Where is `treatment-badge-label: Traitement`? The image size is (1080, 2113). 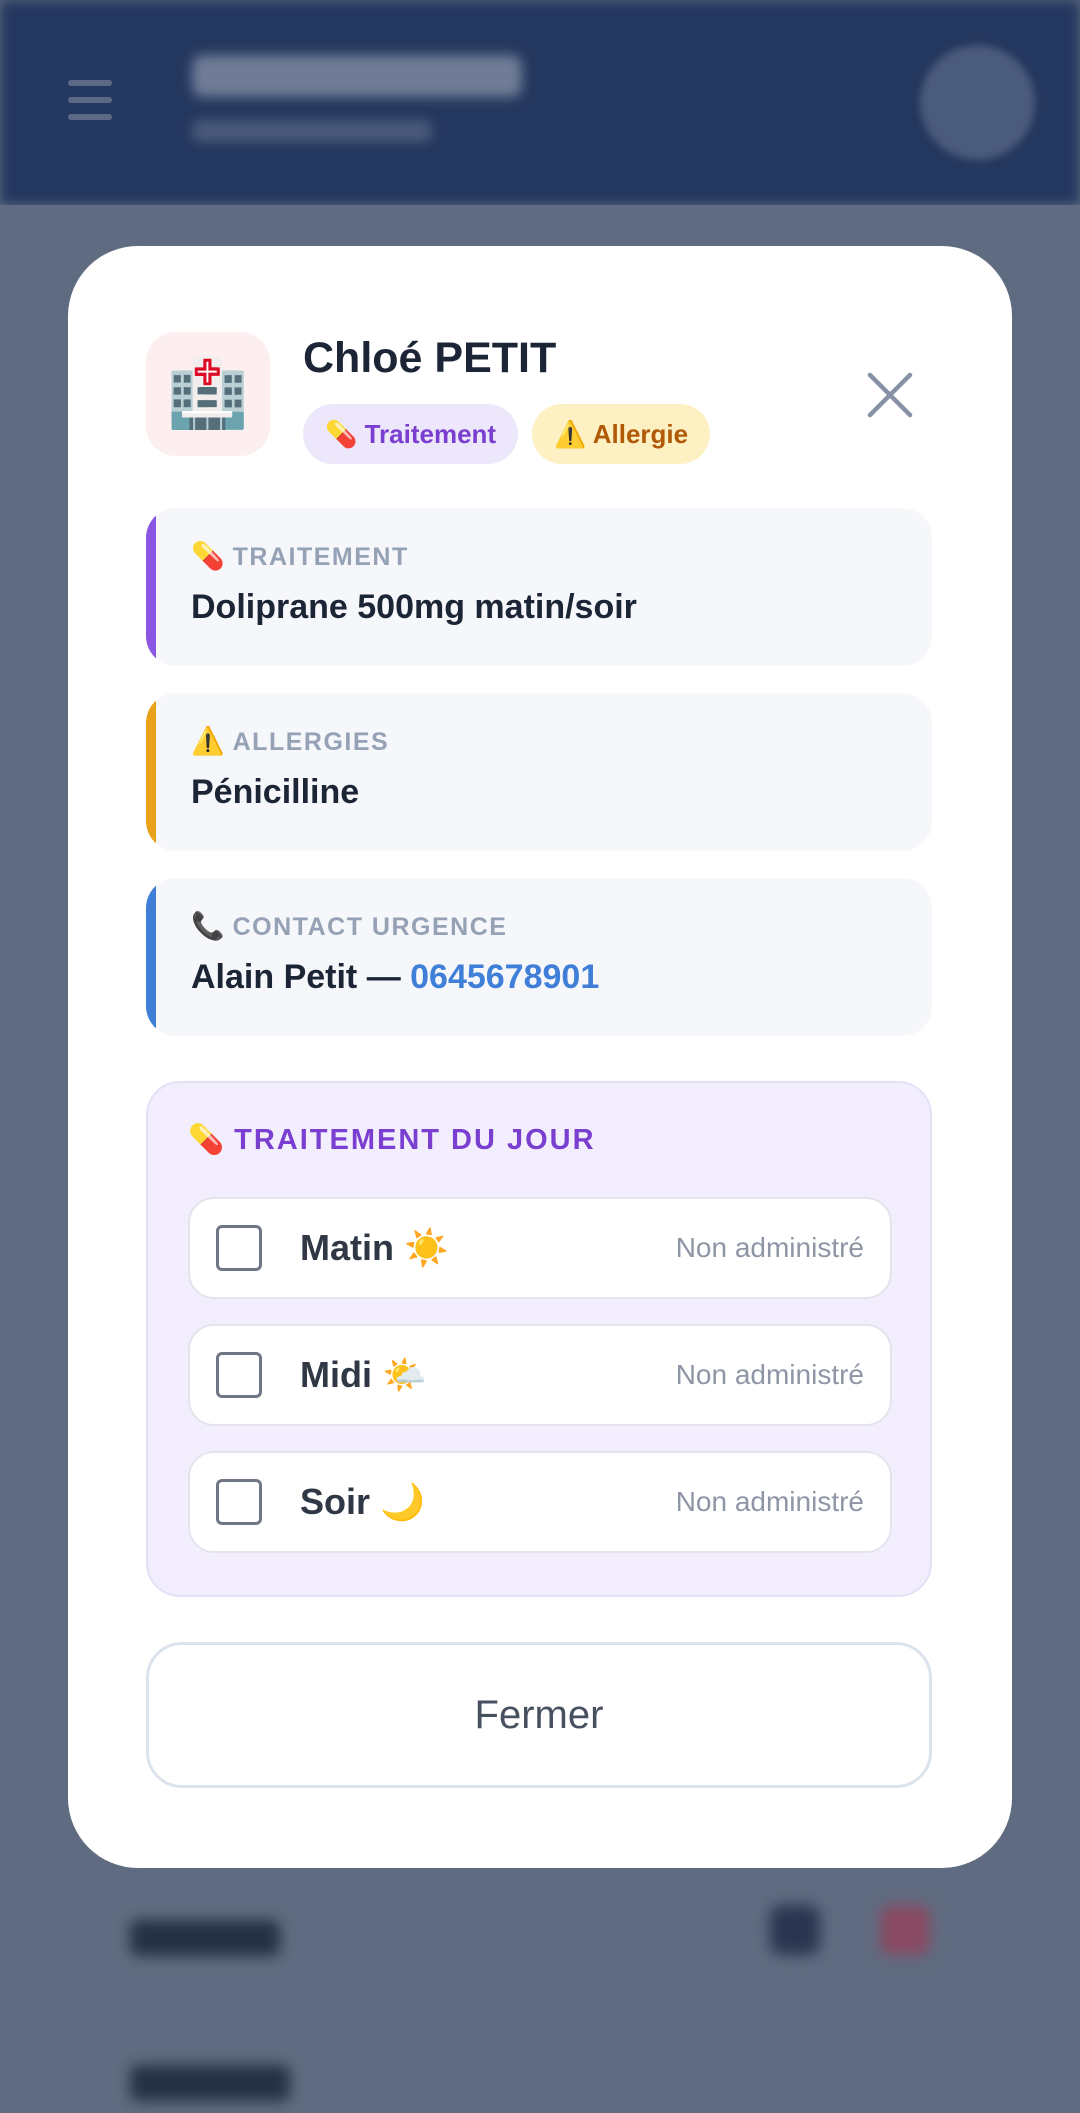
treatment-badge-label: Traitement is located at coordinates (430, 434).